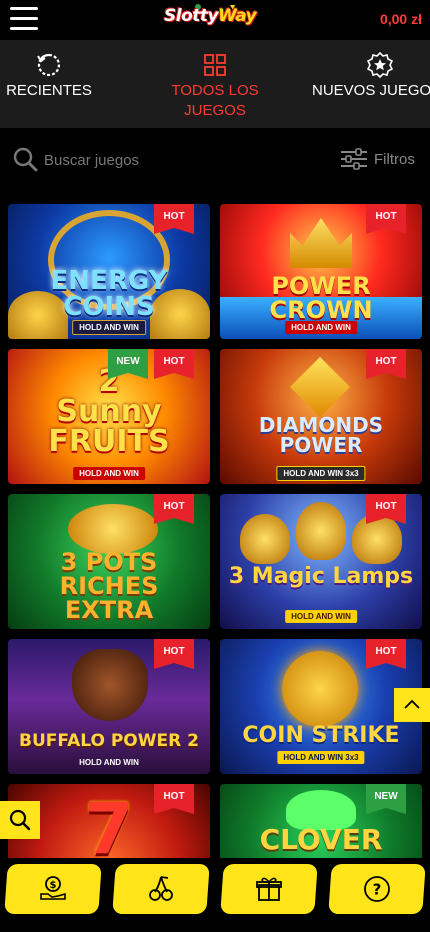  I want to click on top-header: SlottyWay 0,00 zł, so click(215, 20).